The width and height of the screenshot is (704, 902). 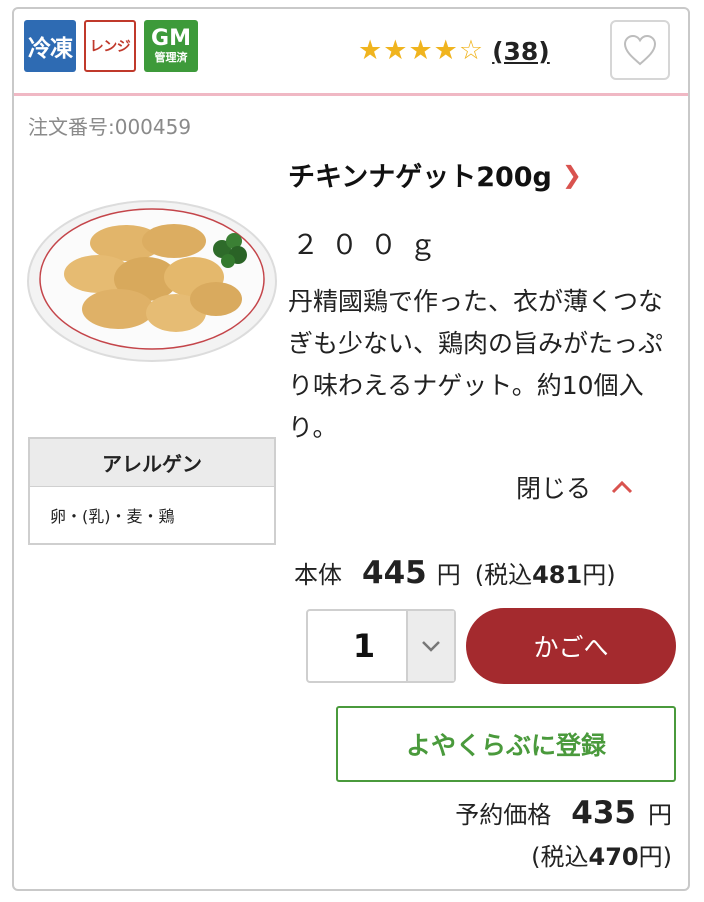 What do you see at coordinates (503, 575) in the screenshot?
I see `tax-prefix: (税込` at bounding box center [503, 575].